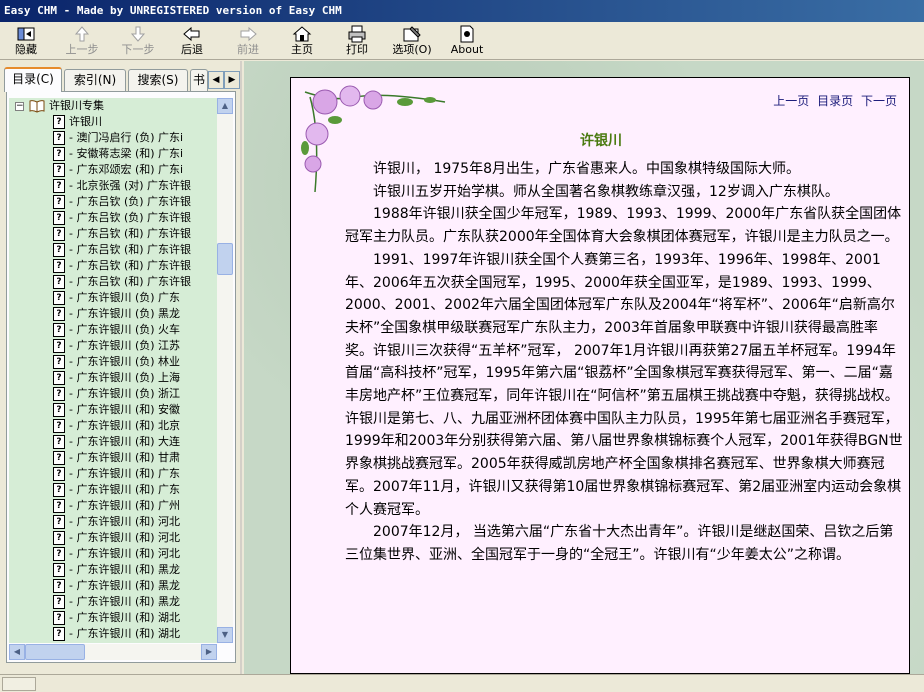  What do you see at coordinates (126, 169) in the screenshot?
I see `tree-item-label: - 广东邓颂宏 (和) 广东i` at bounding box center [126, 169].